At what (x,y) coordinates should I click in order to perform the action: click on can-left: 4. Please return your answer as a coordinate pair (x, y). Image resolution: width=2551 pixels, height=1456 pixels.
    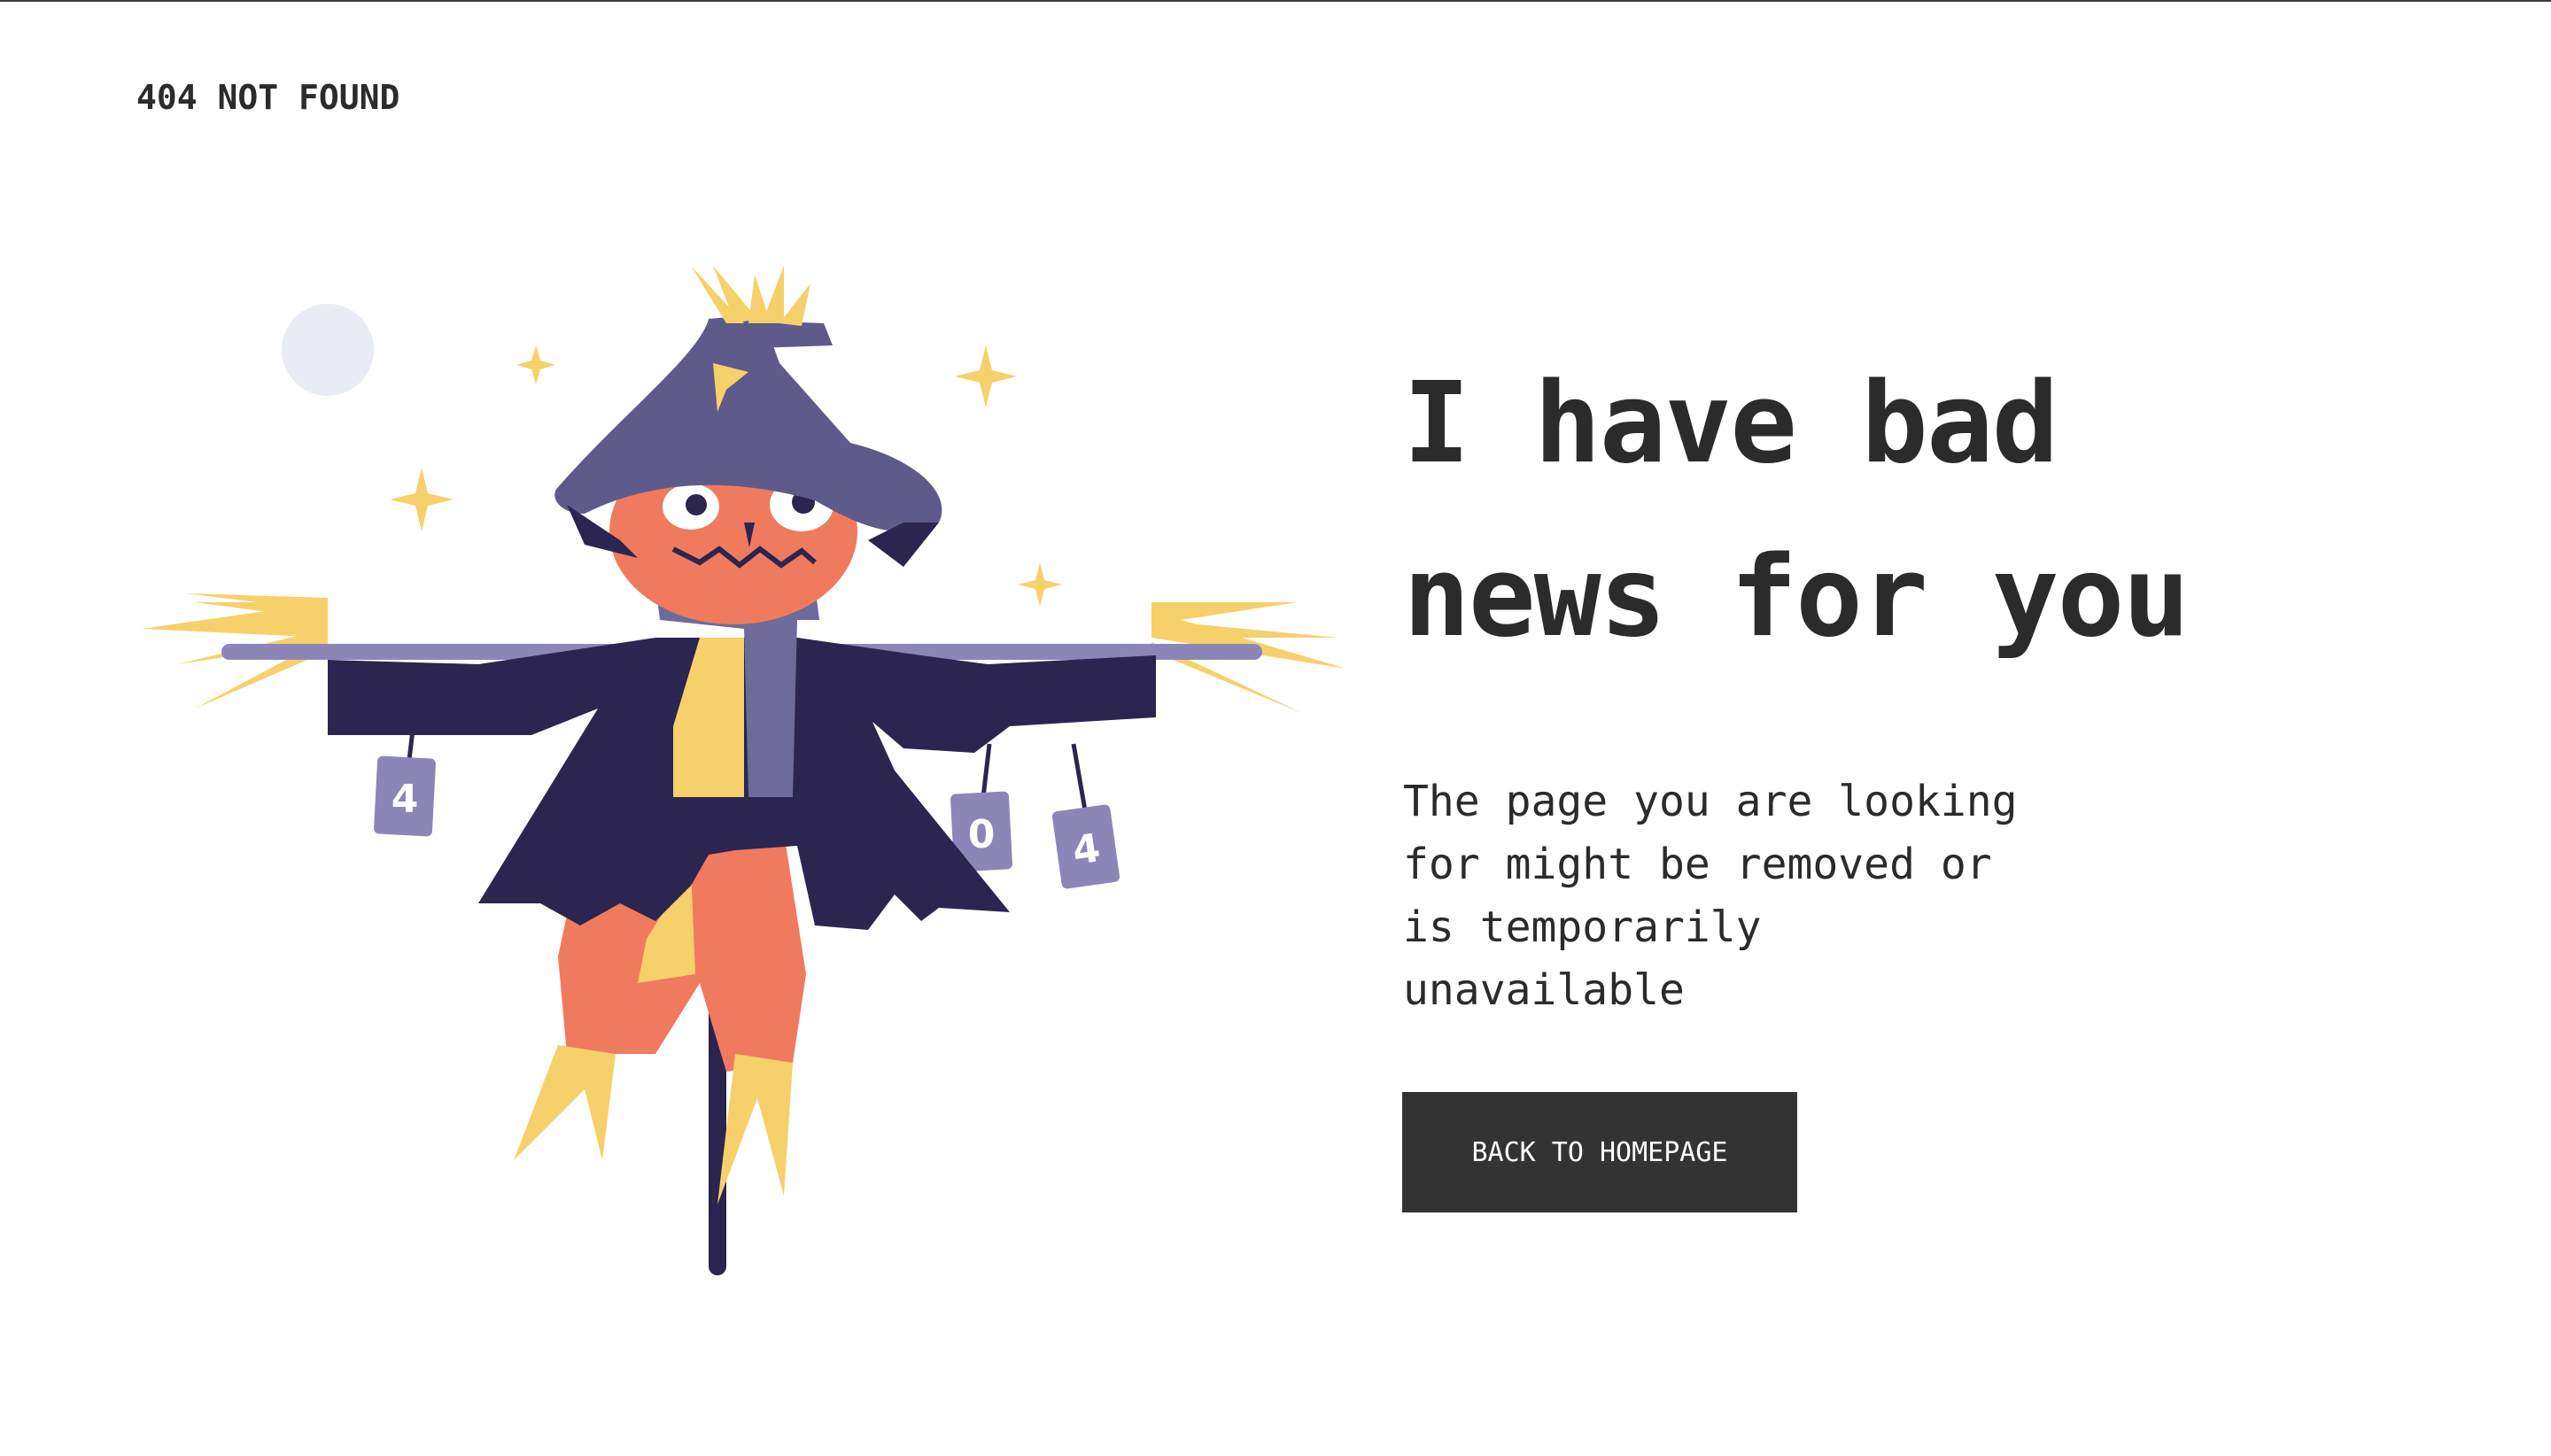
    Looking at the image, I should click on (405, 796).